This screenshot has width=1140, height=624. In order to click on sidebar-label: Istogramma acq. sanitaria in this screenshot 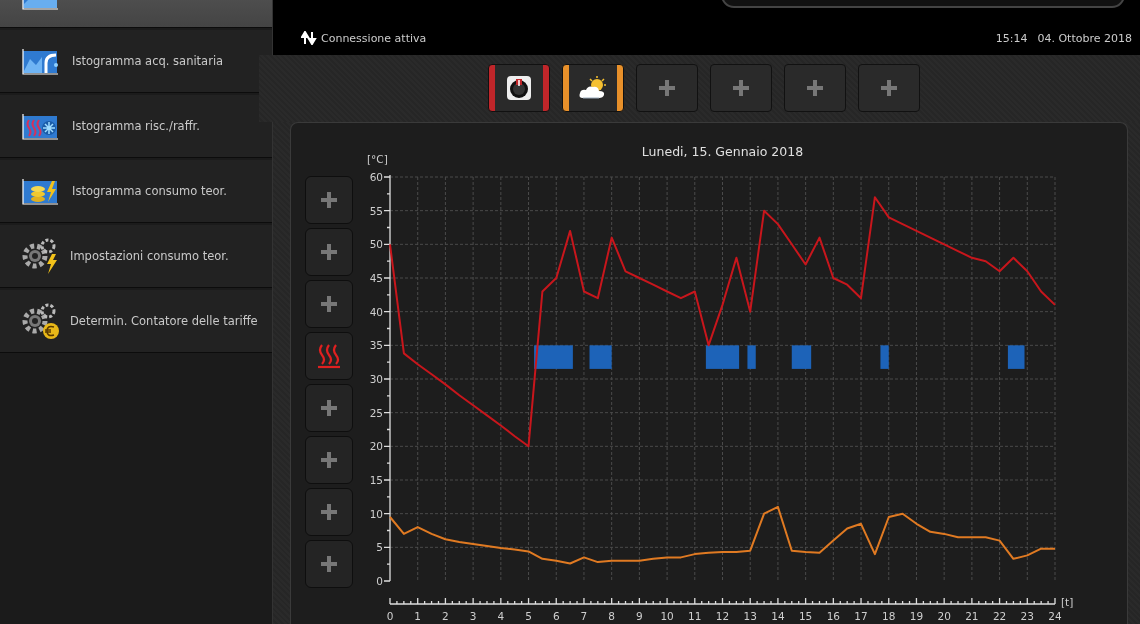, I will do `click(148, 61)`.